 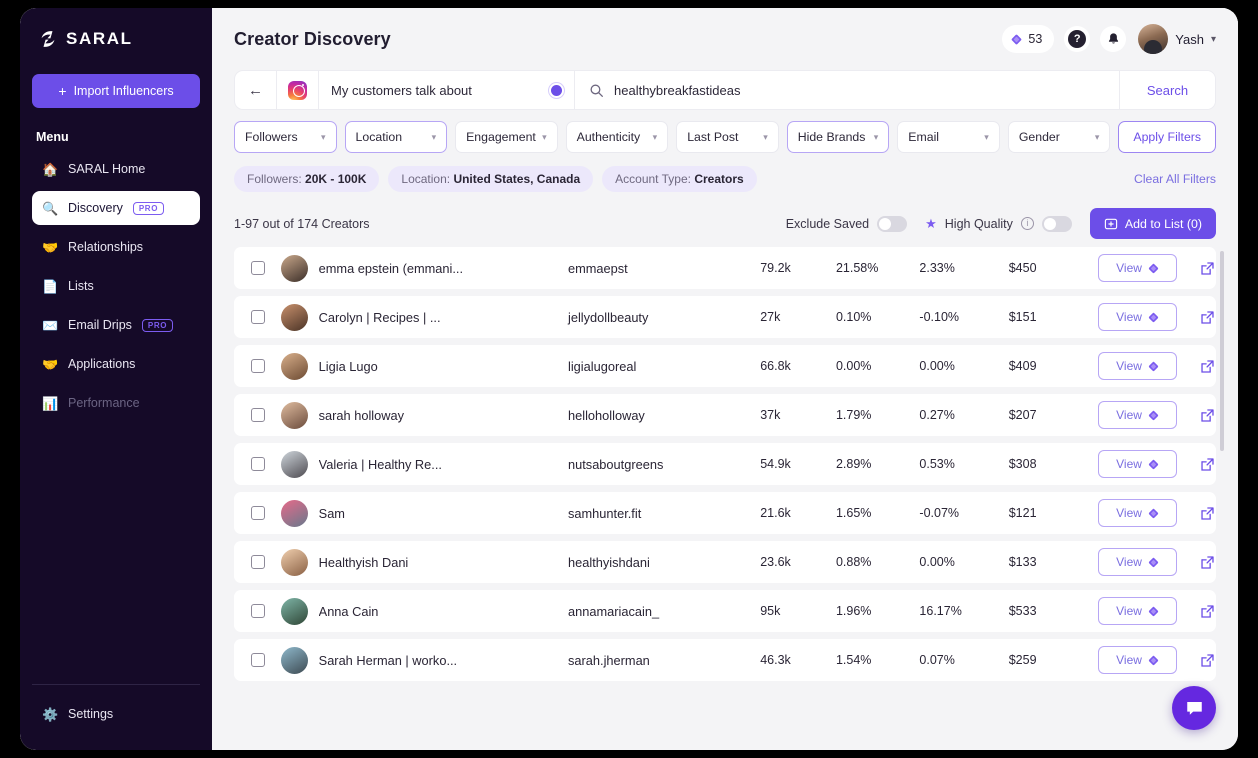 What do you see at coordinates (1113, 39) in the screenshot?
I see `notifications-button` at bounding box center [1113, 39].